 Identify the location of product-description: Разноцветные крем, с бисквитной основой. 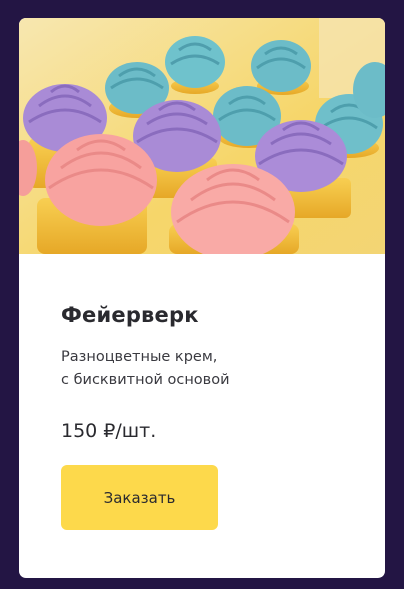
(145, 369).